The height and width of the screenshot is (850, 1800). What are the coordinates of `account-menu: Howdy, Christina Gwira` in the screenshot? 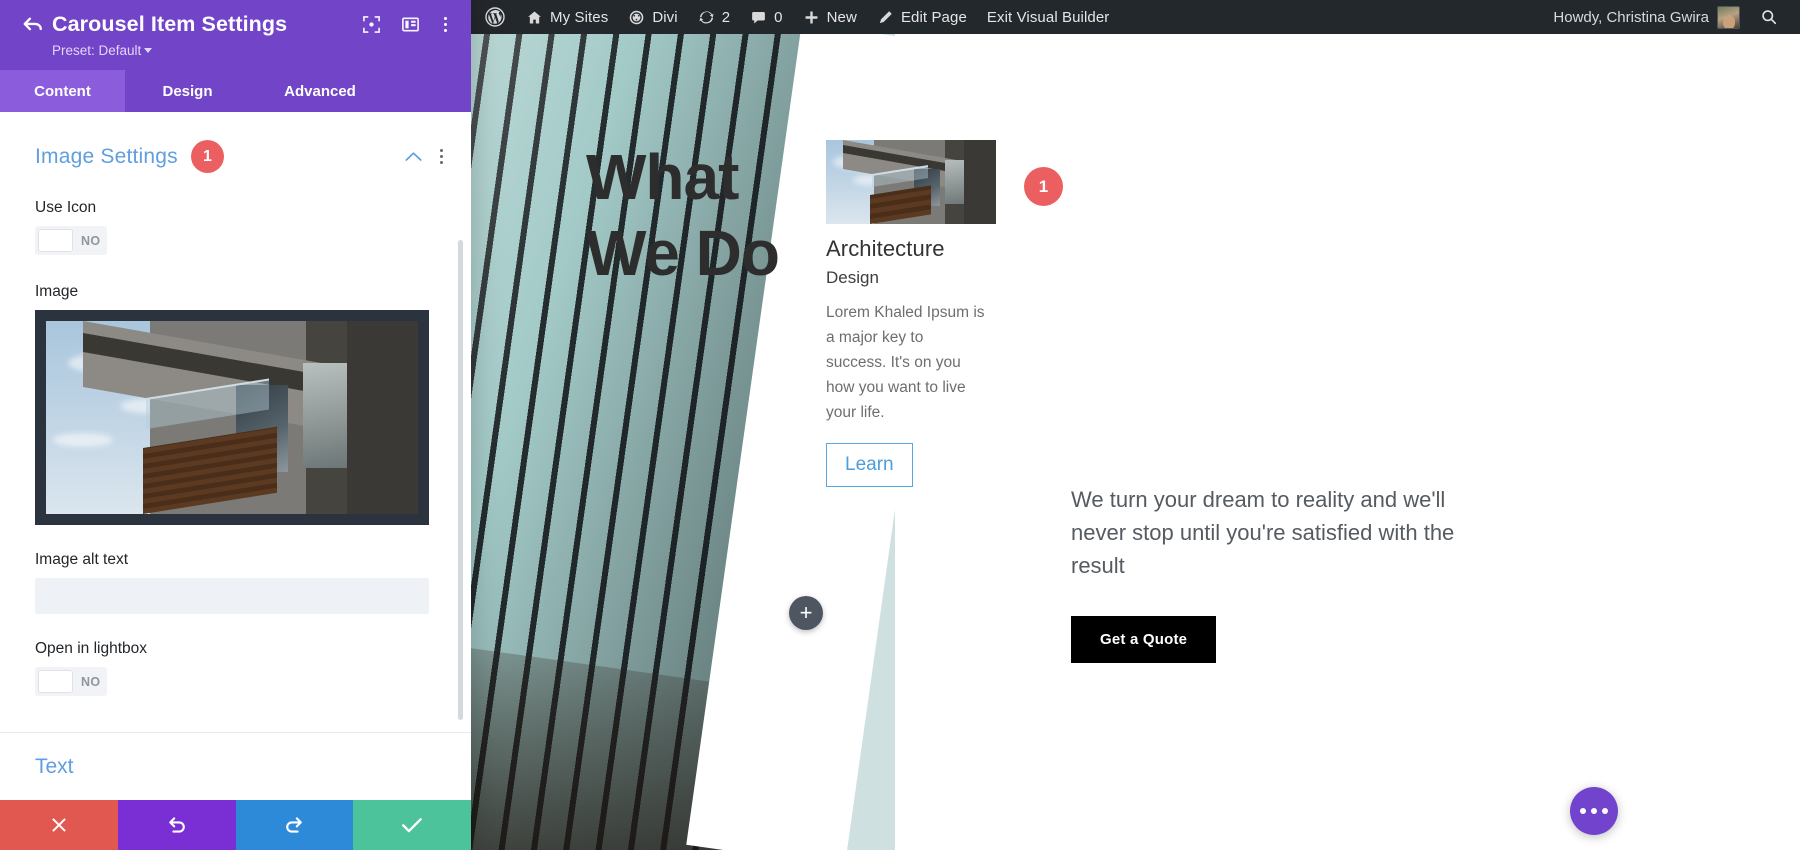 It's located at (1643, 17).